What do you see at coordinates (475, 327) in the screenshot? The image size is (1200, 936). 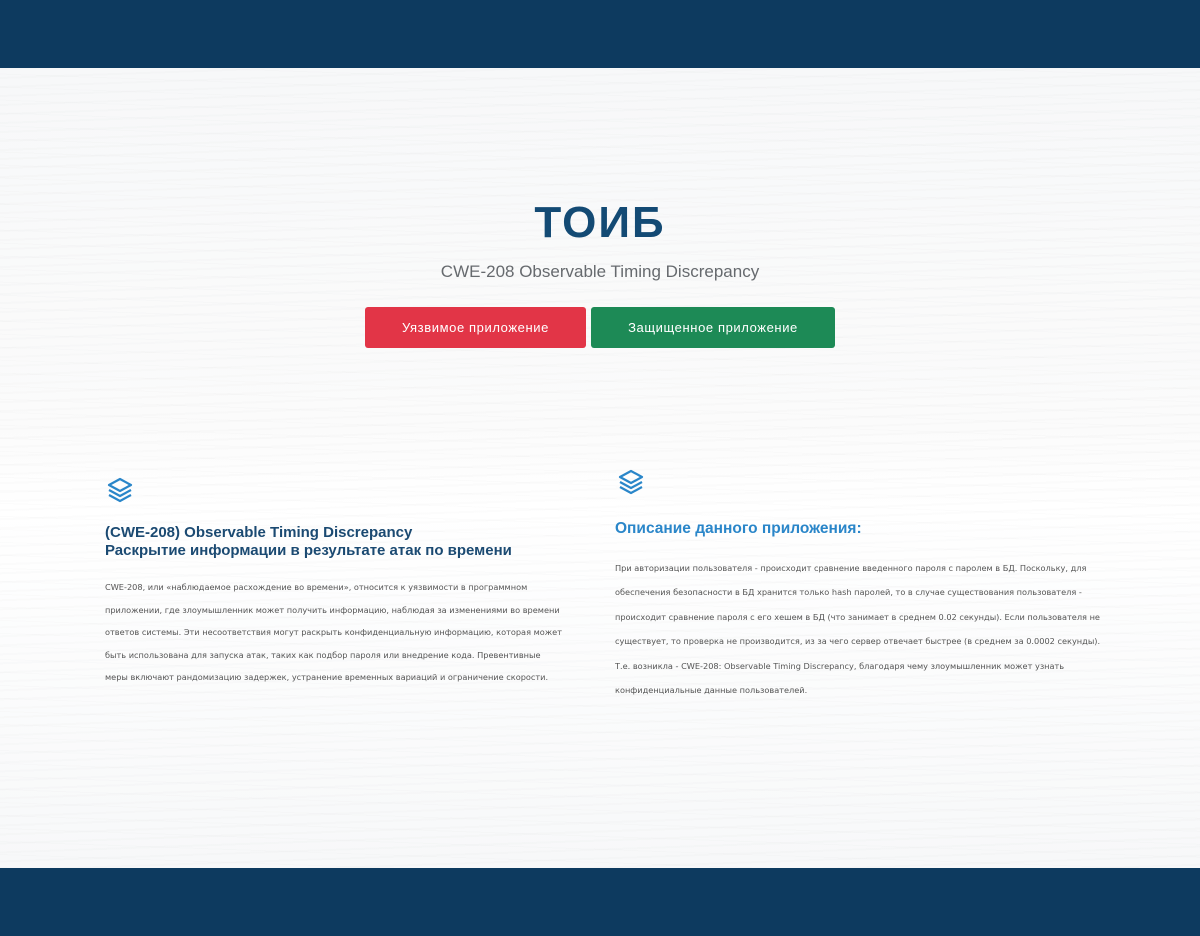 I see `vulnerable-app-button: Уязвимое приложение` at bounding box center [475, 327].